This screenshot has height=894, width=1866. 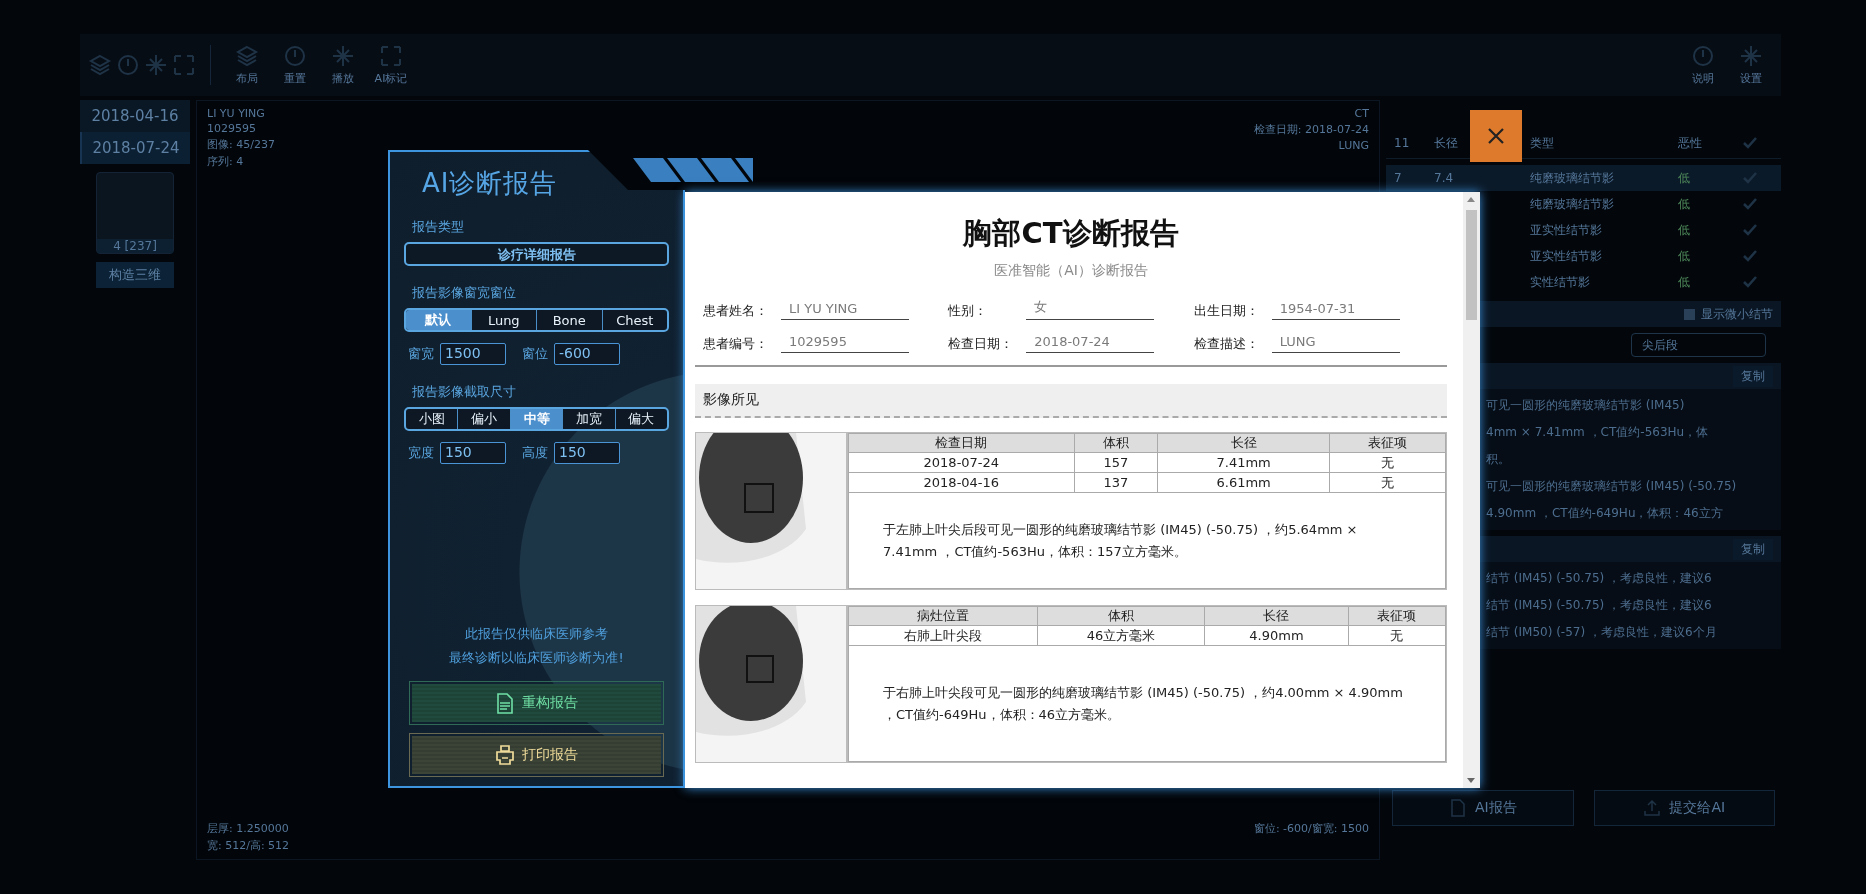 I want to click on scroll-down-icon, so click(x=1471, y=781).